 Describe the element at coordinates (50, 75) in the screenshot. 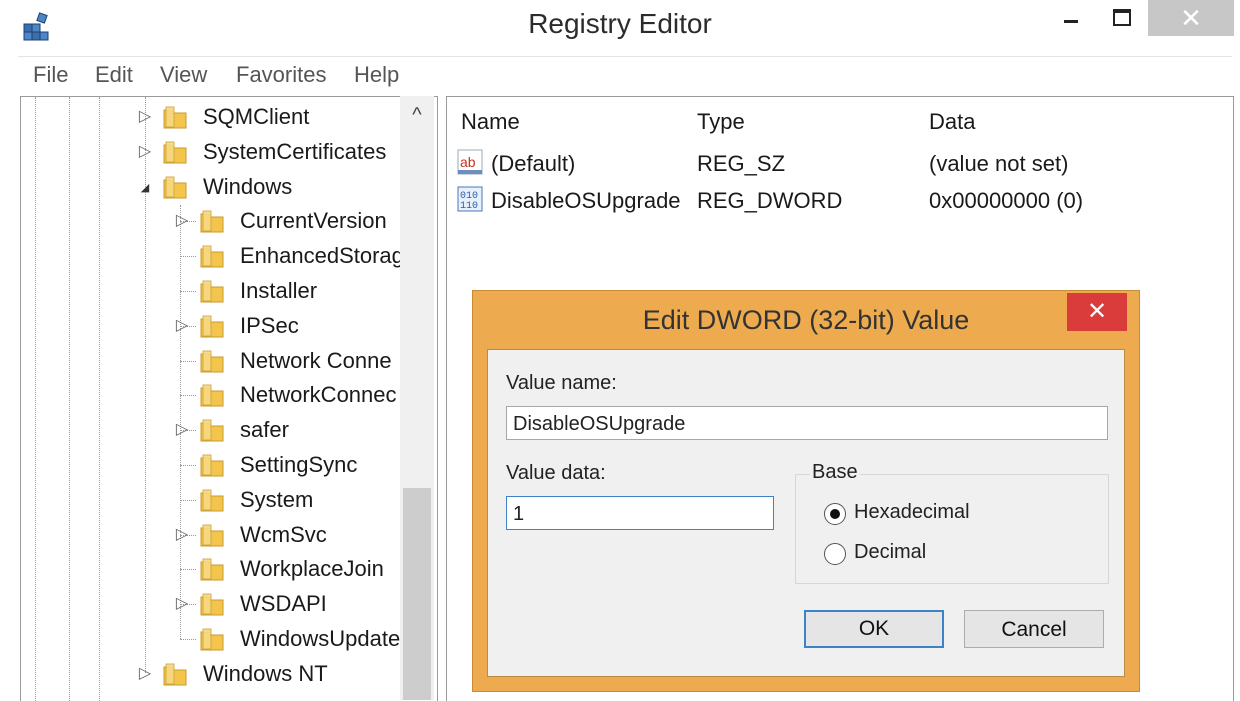

I see `menu-file: File` at that location.